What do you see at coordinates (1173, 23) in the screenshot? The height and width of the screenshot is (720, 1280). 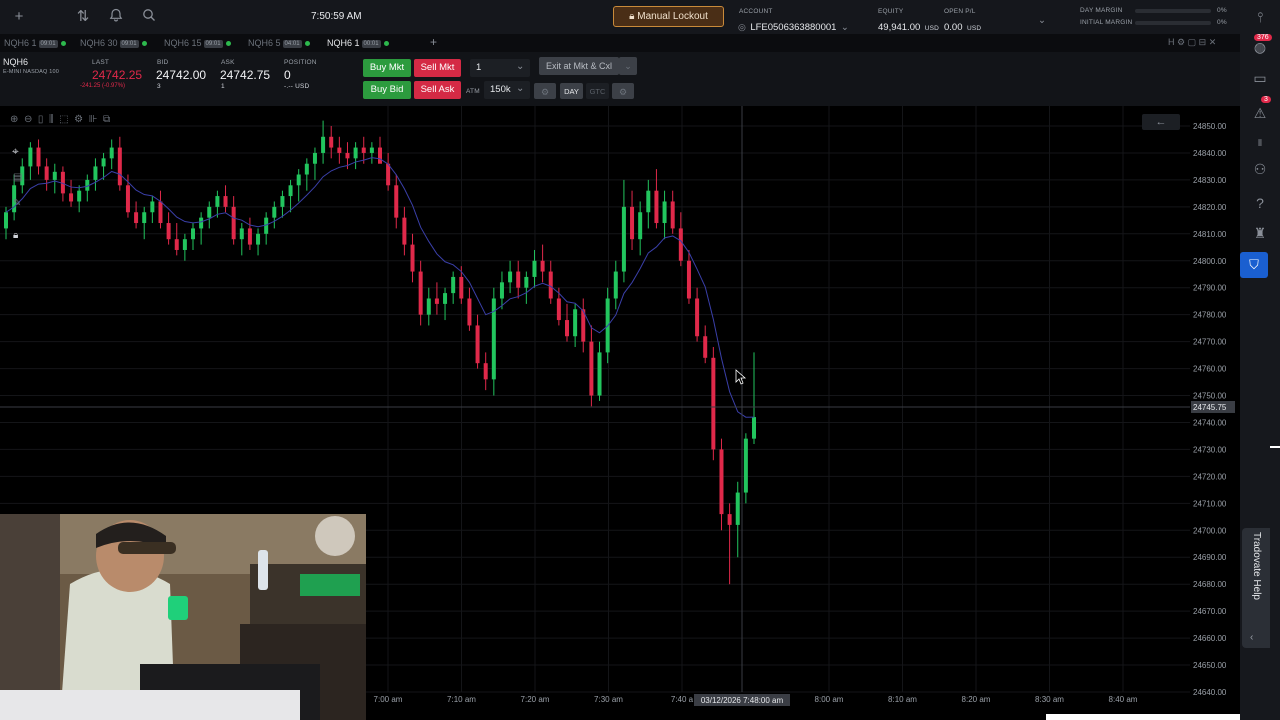 I see `initial-margin-bar` at bounding box center [1173, 23].